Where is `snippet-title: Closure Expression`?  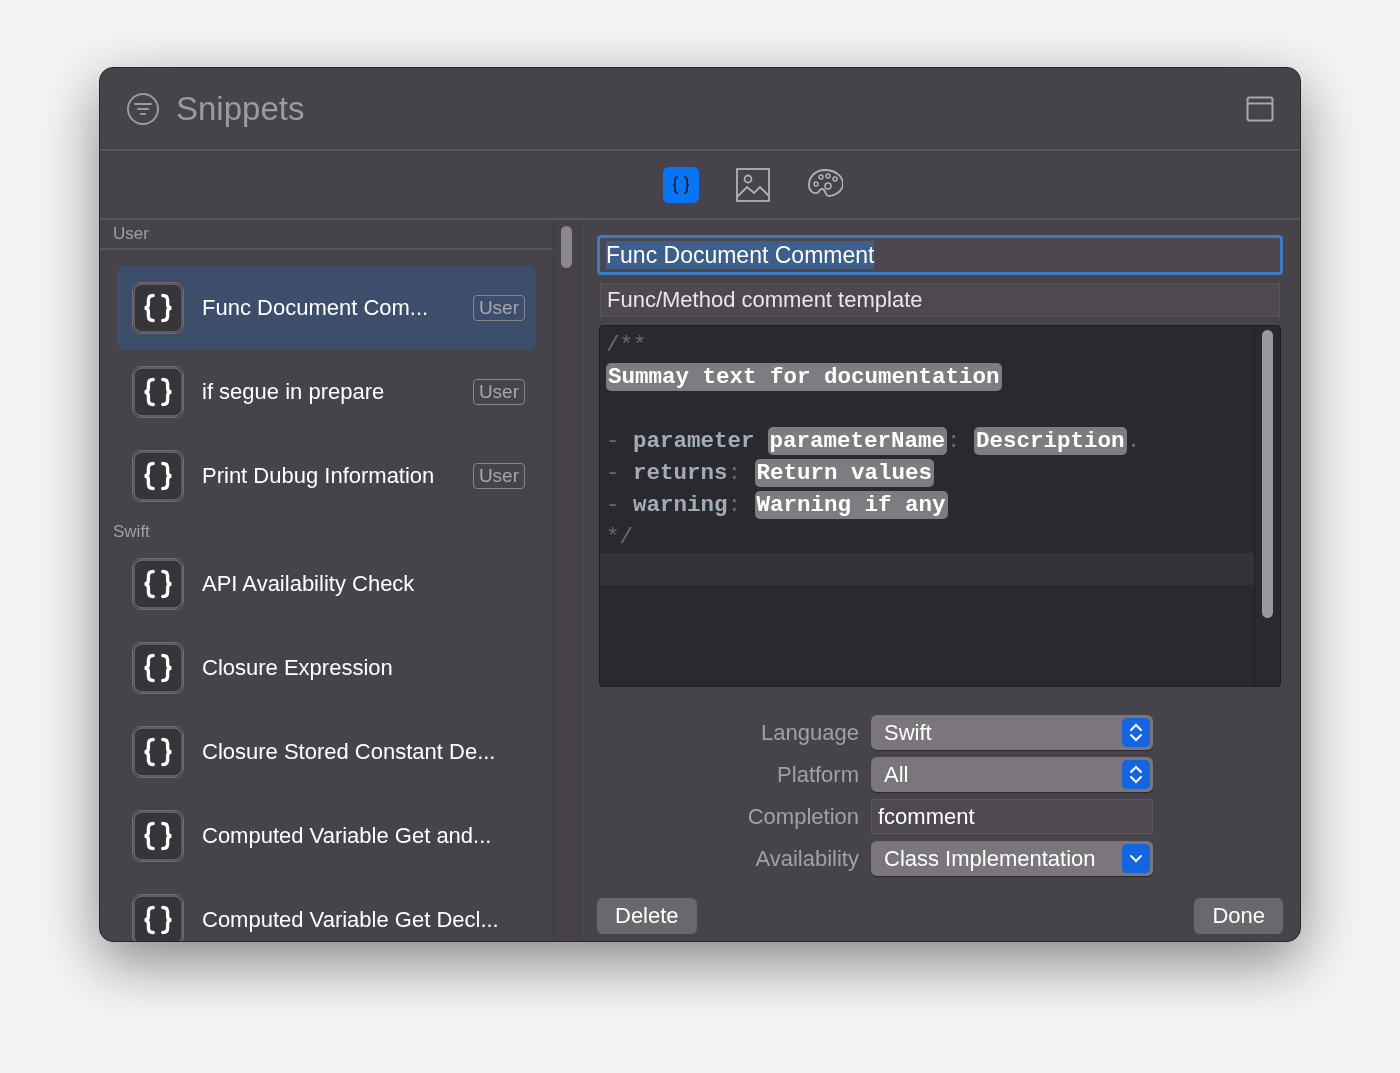 snippet-title: Closure Expression is located at coordinates (298, 668).